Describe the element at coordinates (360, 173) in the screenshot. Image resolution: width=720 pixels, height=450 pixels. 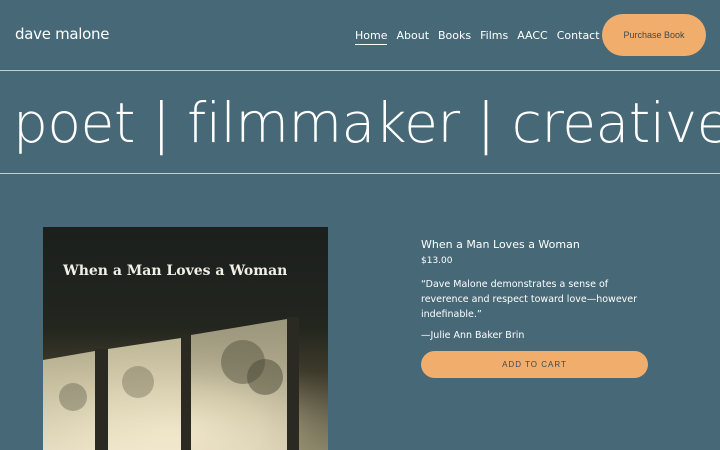
I see `hero-divider` at that location.